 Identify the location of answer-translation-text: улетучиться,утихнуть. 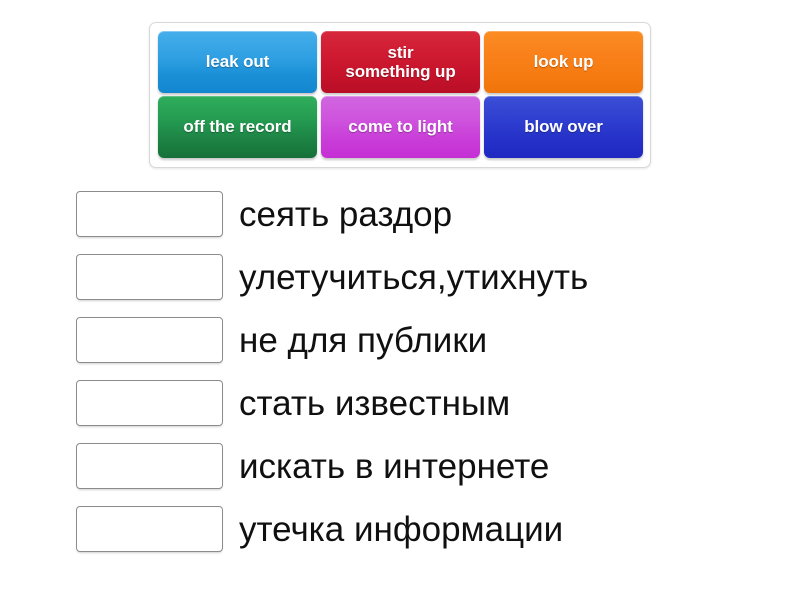
(414, 277).